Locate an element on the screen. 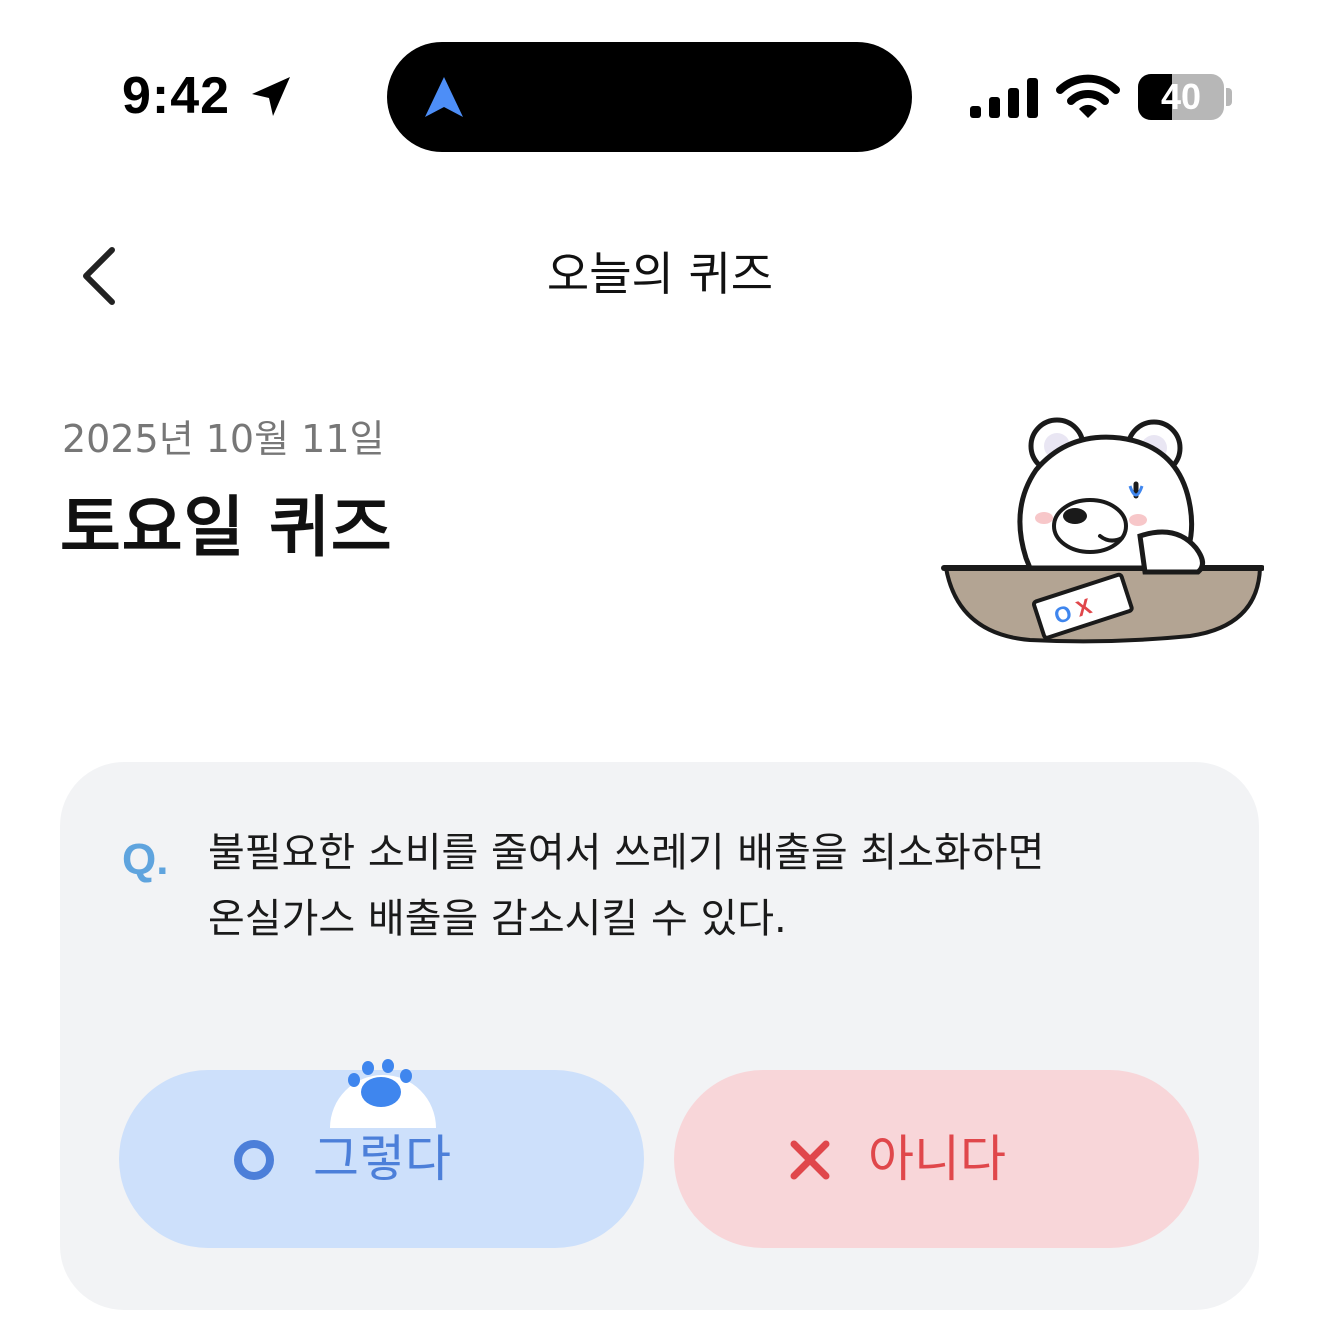  answer-yes-label: 그렇다 is located at coordinates (382, 1159).